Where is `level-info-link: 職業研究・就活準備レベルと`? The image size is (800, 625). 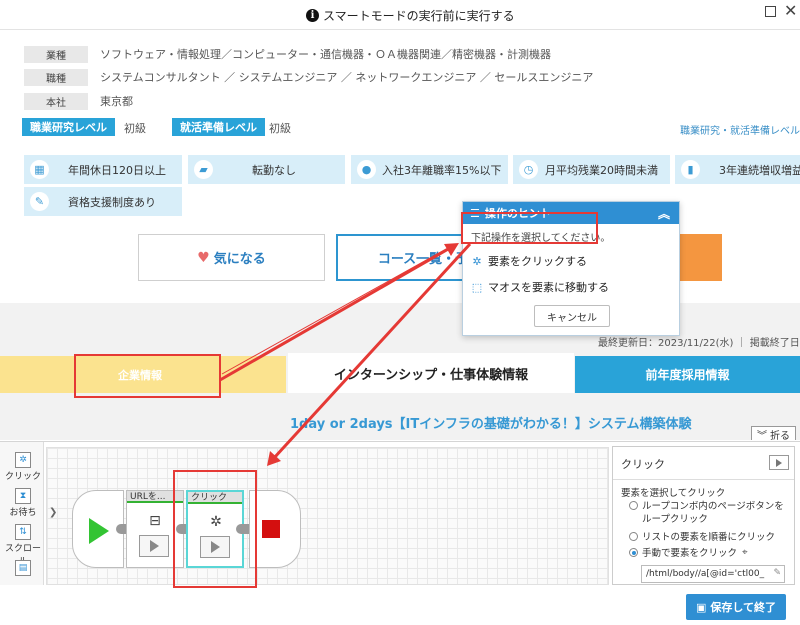
level-info-link: 職業研究・就活準備レベルと is located at coordinates (740, 129).